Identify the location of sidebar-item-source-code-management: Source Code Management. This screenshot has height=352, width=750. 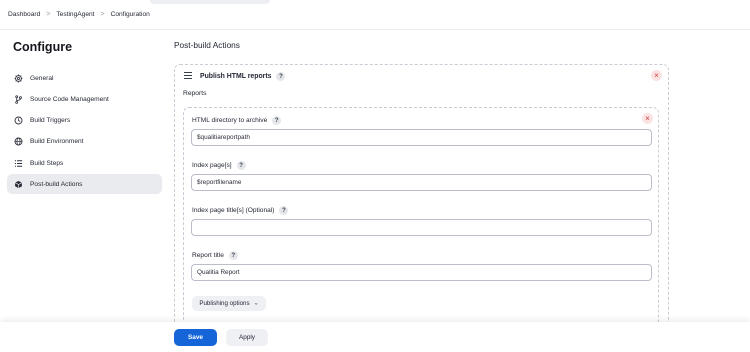
(84, 99).